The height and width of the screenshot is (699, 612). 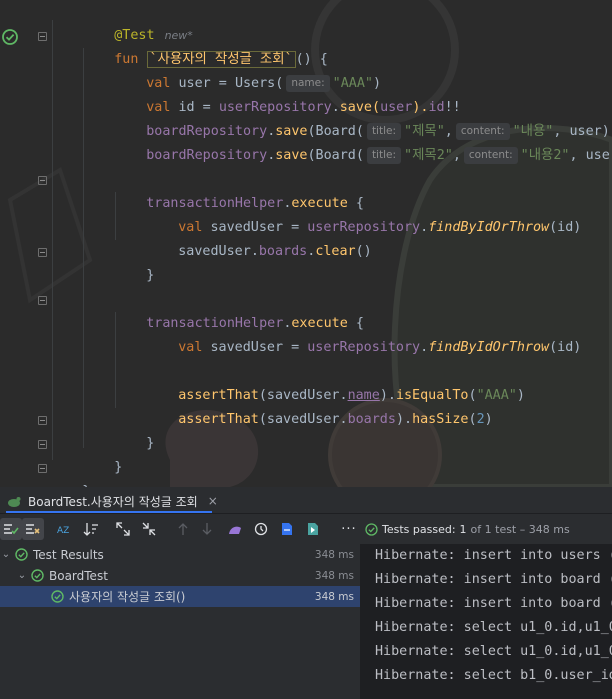 What do you see at coordinates (283, 251) in the screenshot?
I see `property: boards` at bounding box center [283, 251].